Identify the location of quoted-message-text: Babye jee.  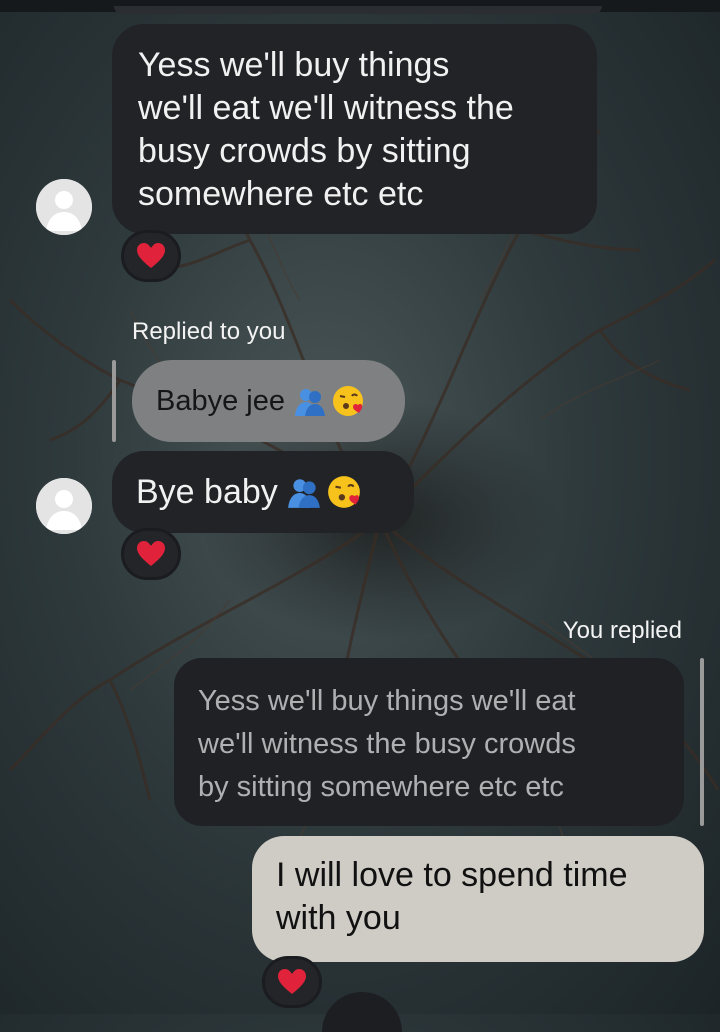
(220, 400).